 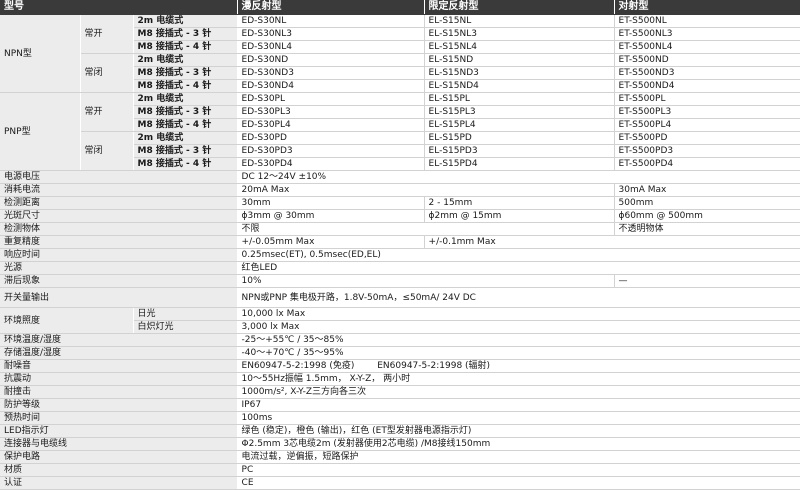 I want to click on table-header: 型号 漫反射型 限定反射型 对射型, so click(x=400, y=7).